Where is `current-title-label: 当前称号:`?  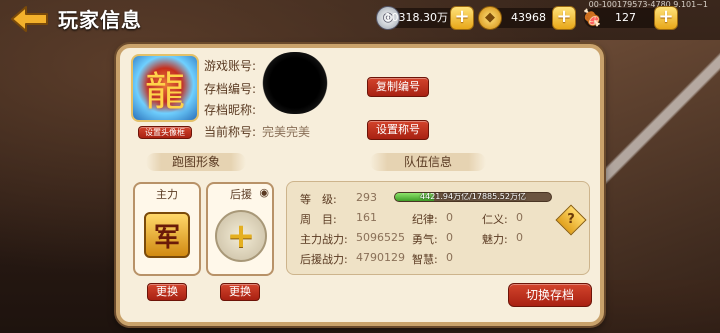 current-title-label: 当前称号: is located at coordinates (230, 132).